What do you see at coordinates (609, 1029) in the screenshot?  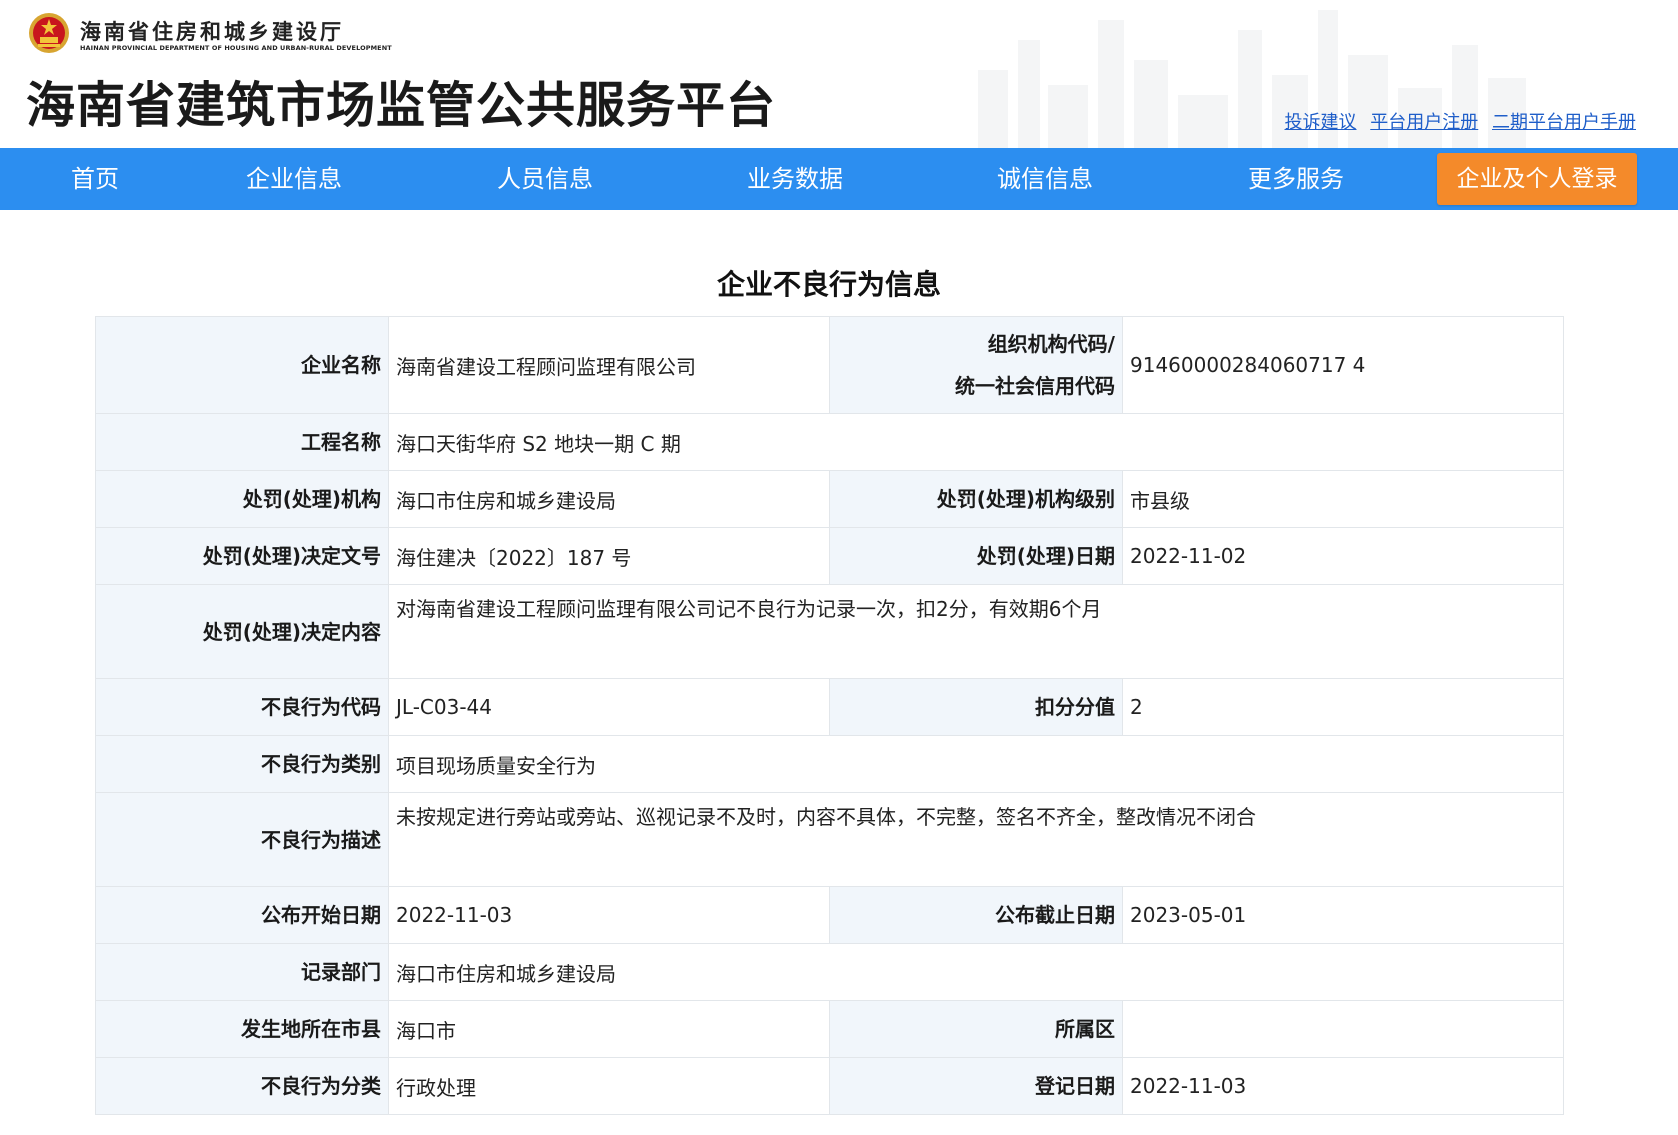 I see `city-value: 海口市` at bounding box center [609, 1029].